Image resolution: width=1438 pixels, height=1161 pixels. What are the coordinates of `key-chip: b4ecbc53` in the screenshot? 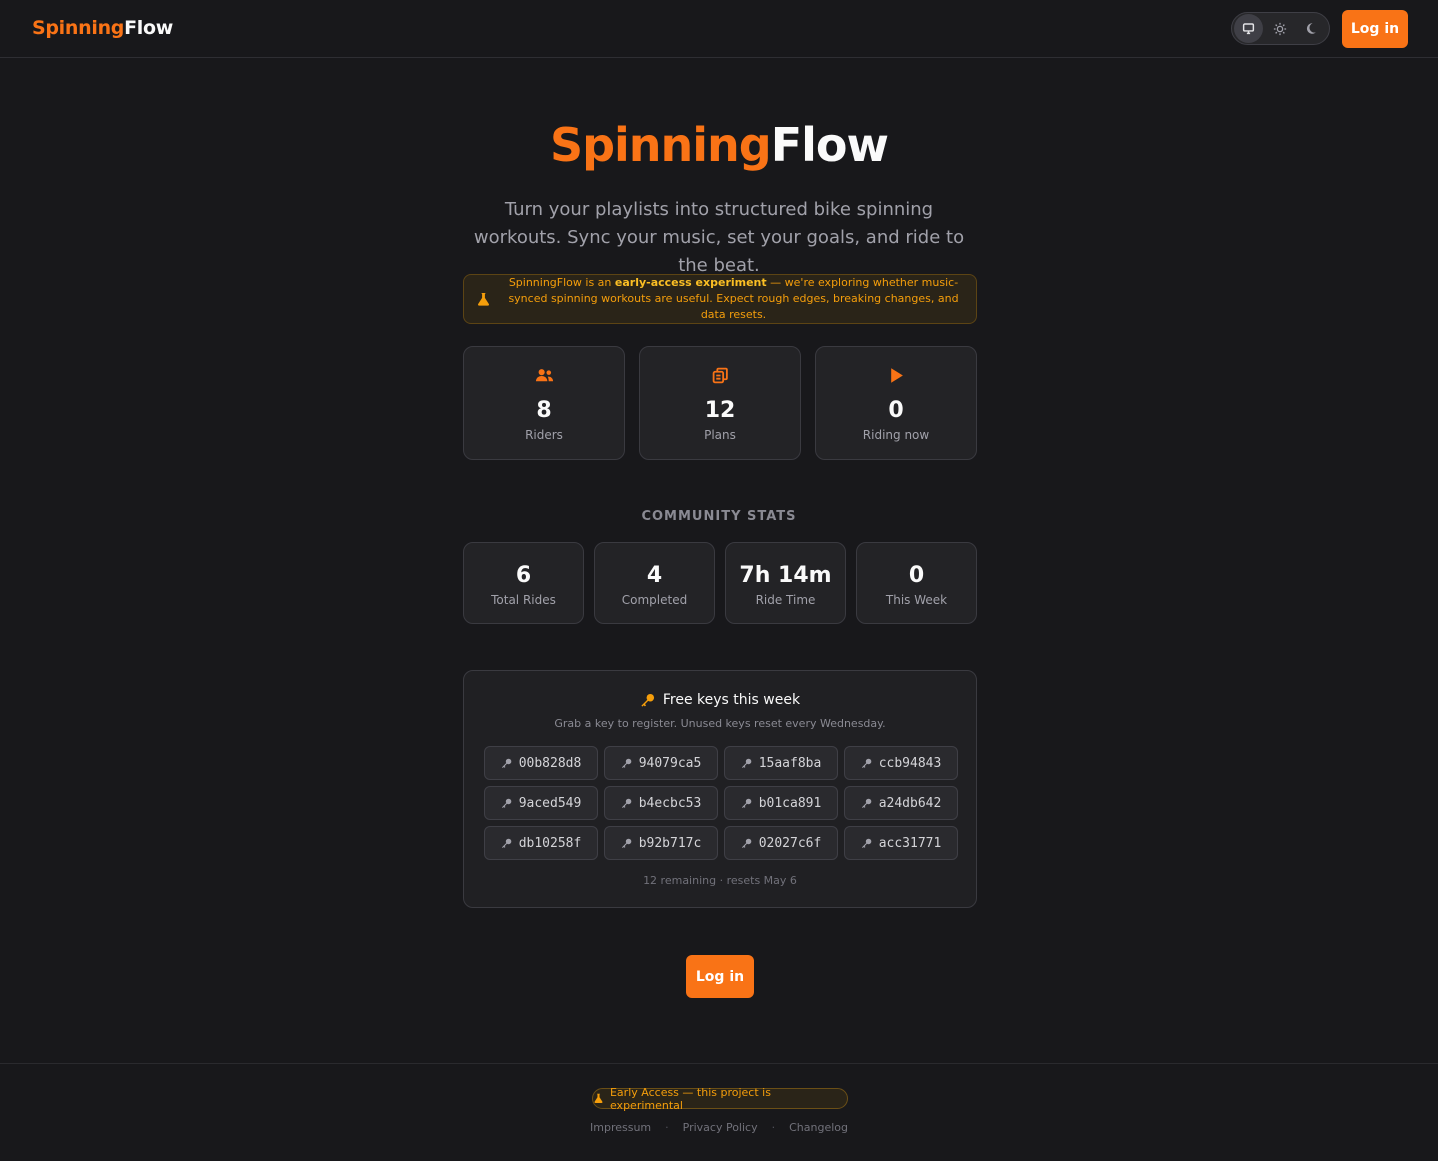 It's located at (661, 803).